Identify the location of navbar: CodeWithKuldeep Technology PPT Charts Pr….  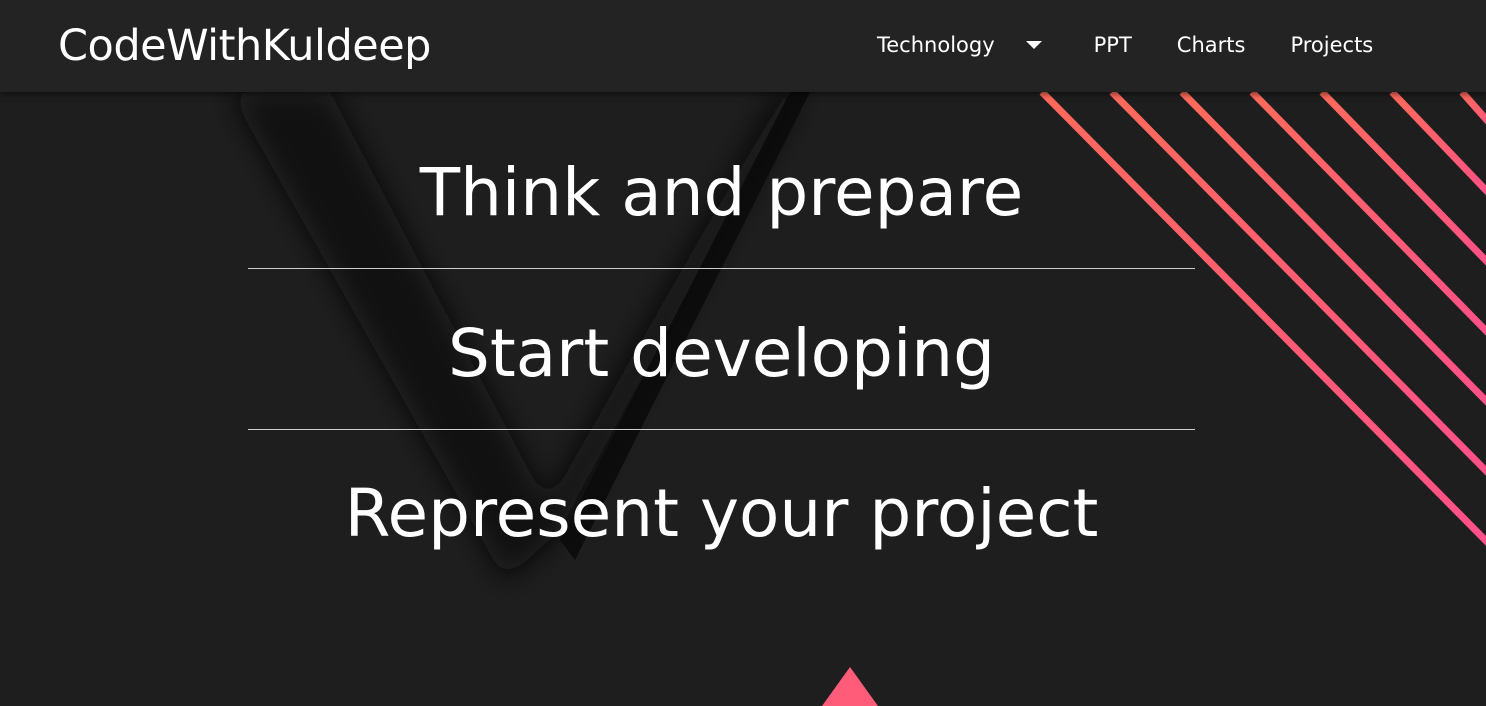
(743, 46).